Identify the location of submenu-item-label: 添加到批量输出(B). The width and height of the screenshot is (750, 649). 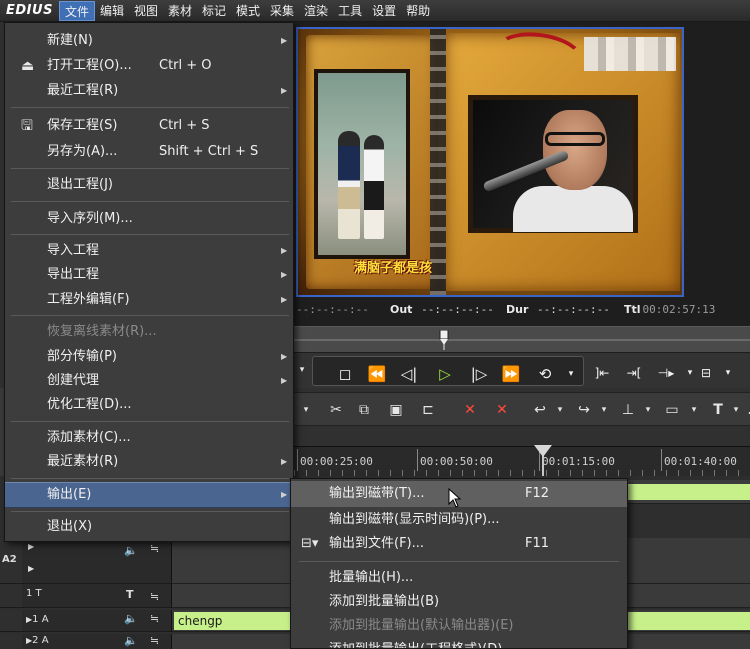
(384, 601).